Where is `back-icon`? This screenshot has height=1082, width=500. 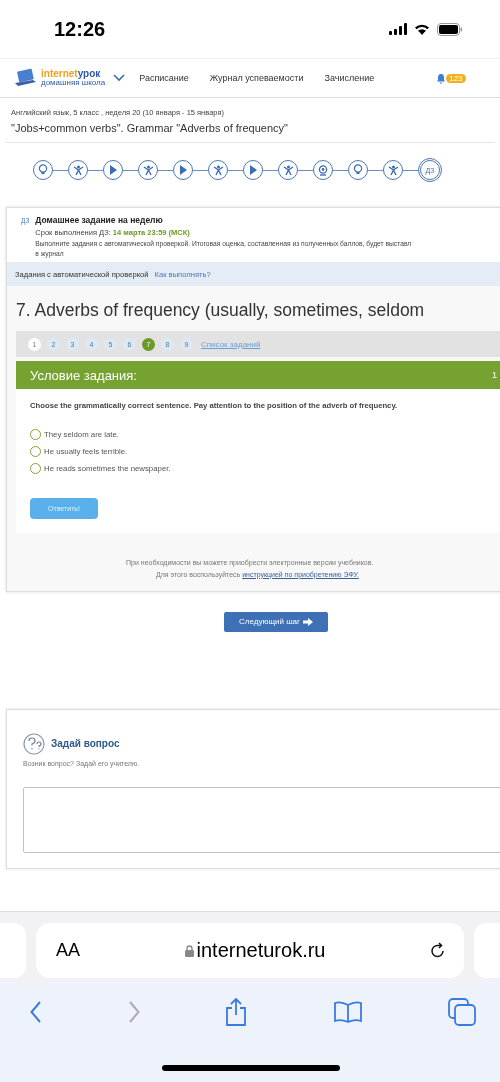 back-icon is located at coordinates (36, 1012).